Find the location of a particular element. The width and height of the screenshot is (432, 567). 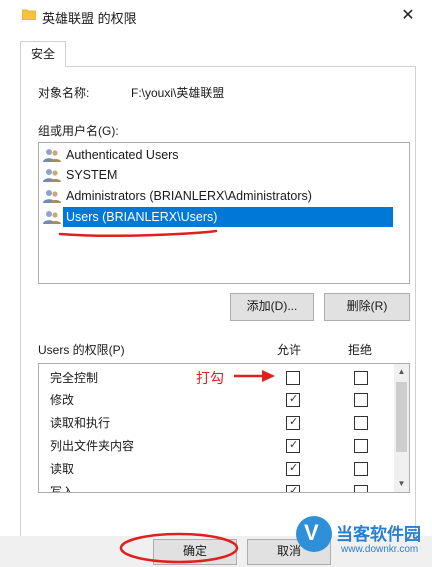

allow-checkbox is located at coordinates (293, 378).